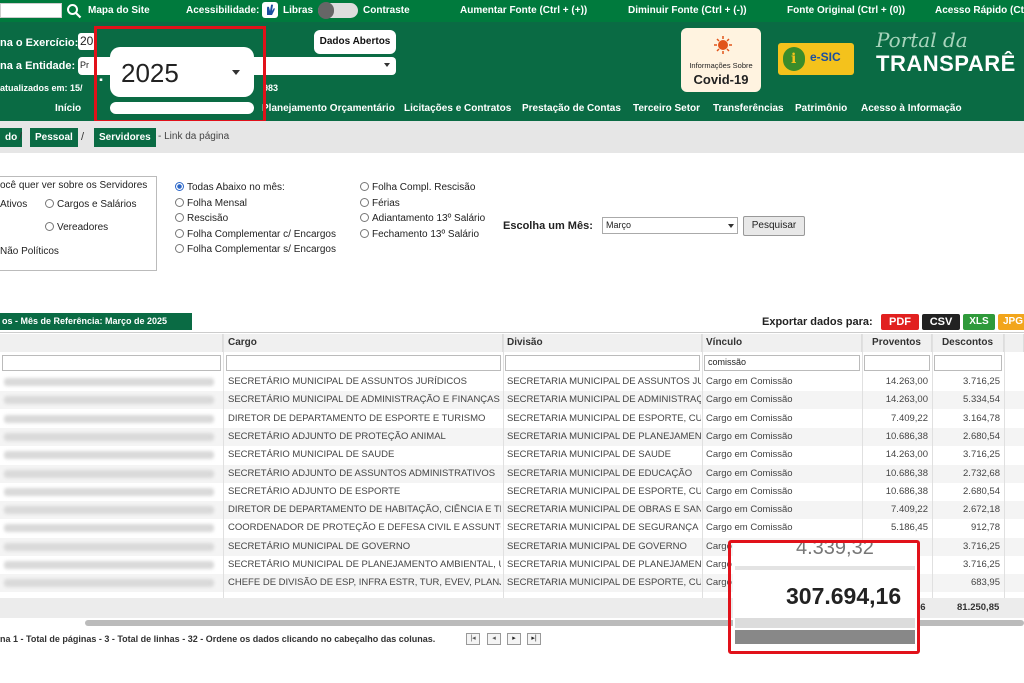 This screenshot has width=1024, height=683. What do you see at coordinates (270, 10) in the screenshot?
I see `libras-hand-icon` at bounding box center [270, 10].